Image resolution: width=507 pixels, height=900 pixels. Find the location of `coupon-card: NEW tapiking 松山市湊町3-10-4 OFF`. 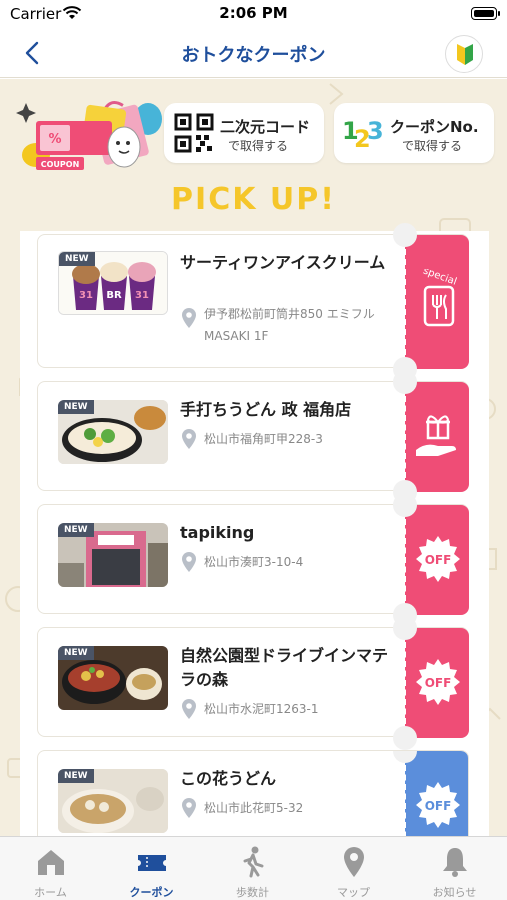

coupon-card: NEW tapiking 松山市湊町3-10-4 OFF is located at coordinates (253, 560).